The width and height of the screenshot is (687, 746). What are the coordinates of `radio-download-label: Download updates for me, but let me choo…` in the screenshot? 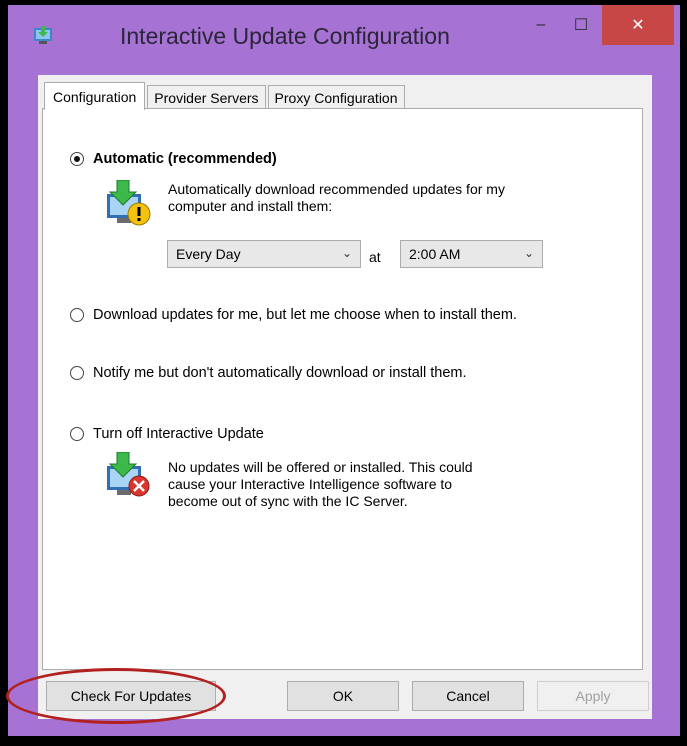 It's located at (305, 315).